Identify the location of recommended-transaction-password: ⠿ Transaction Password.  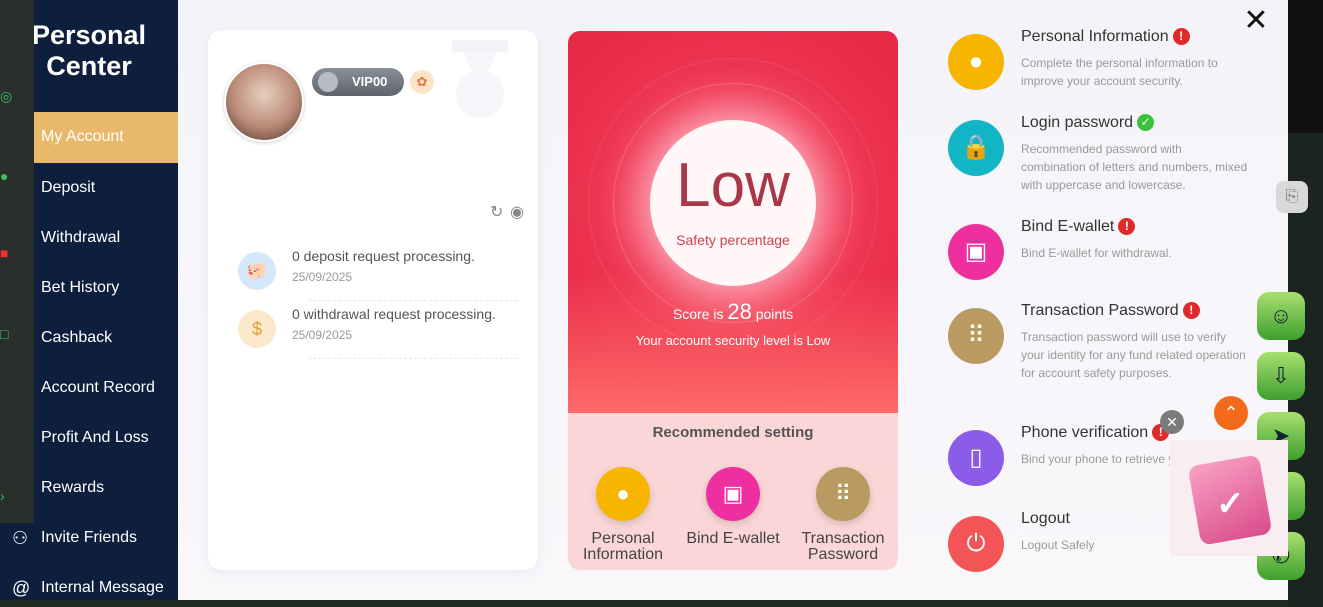
(843, 515).